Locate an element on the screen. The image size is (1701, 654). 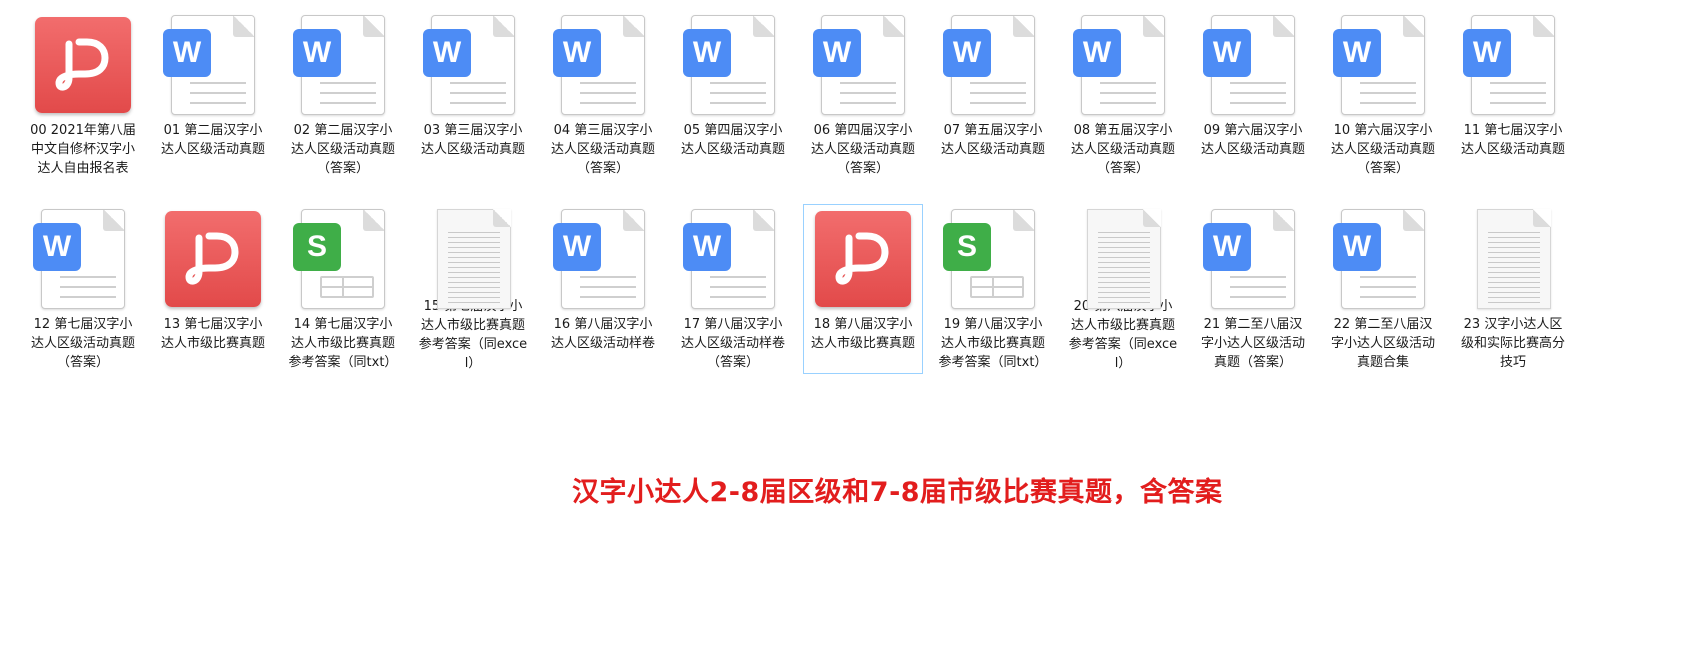
file-item: 00 2021年第八届中文自修杯汉字小达人自由报名表 is located at coordinates (83, 95).